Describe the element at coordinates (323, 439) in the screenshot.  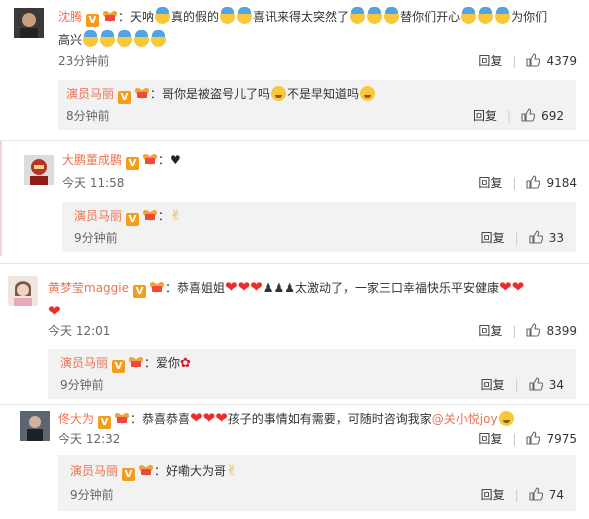
I see `comment-meta: 今天 12:32 回复 | 7975` at that location.